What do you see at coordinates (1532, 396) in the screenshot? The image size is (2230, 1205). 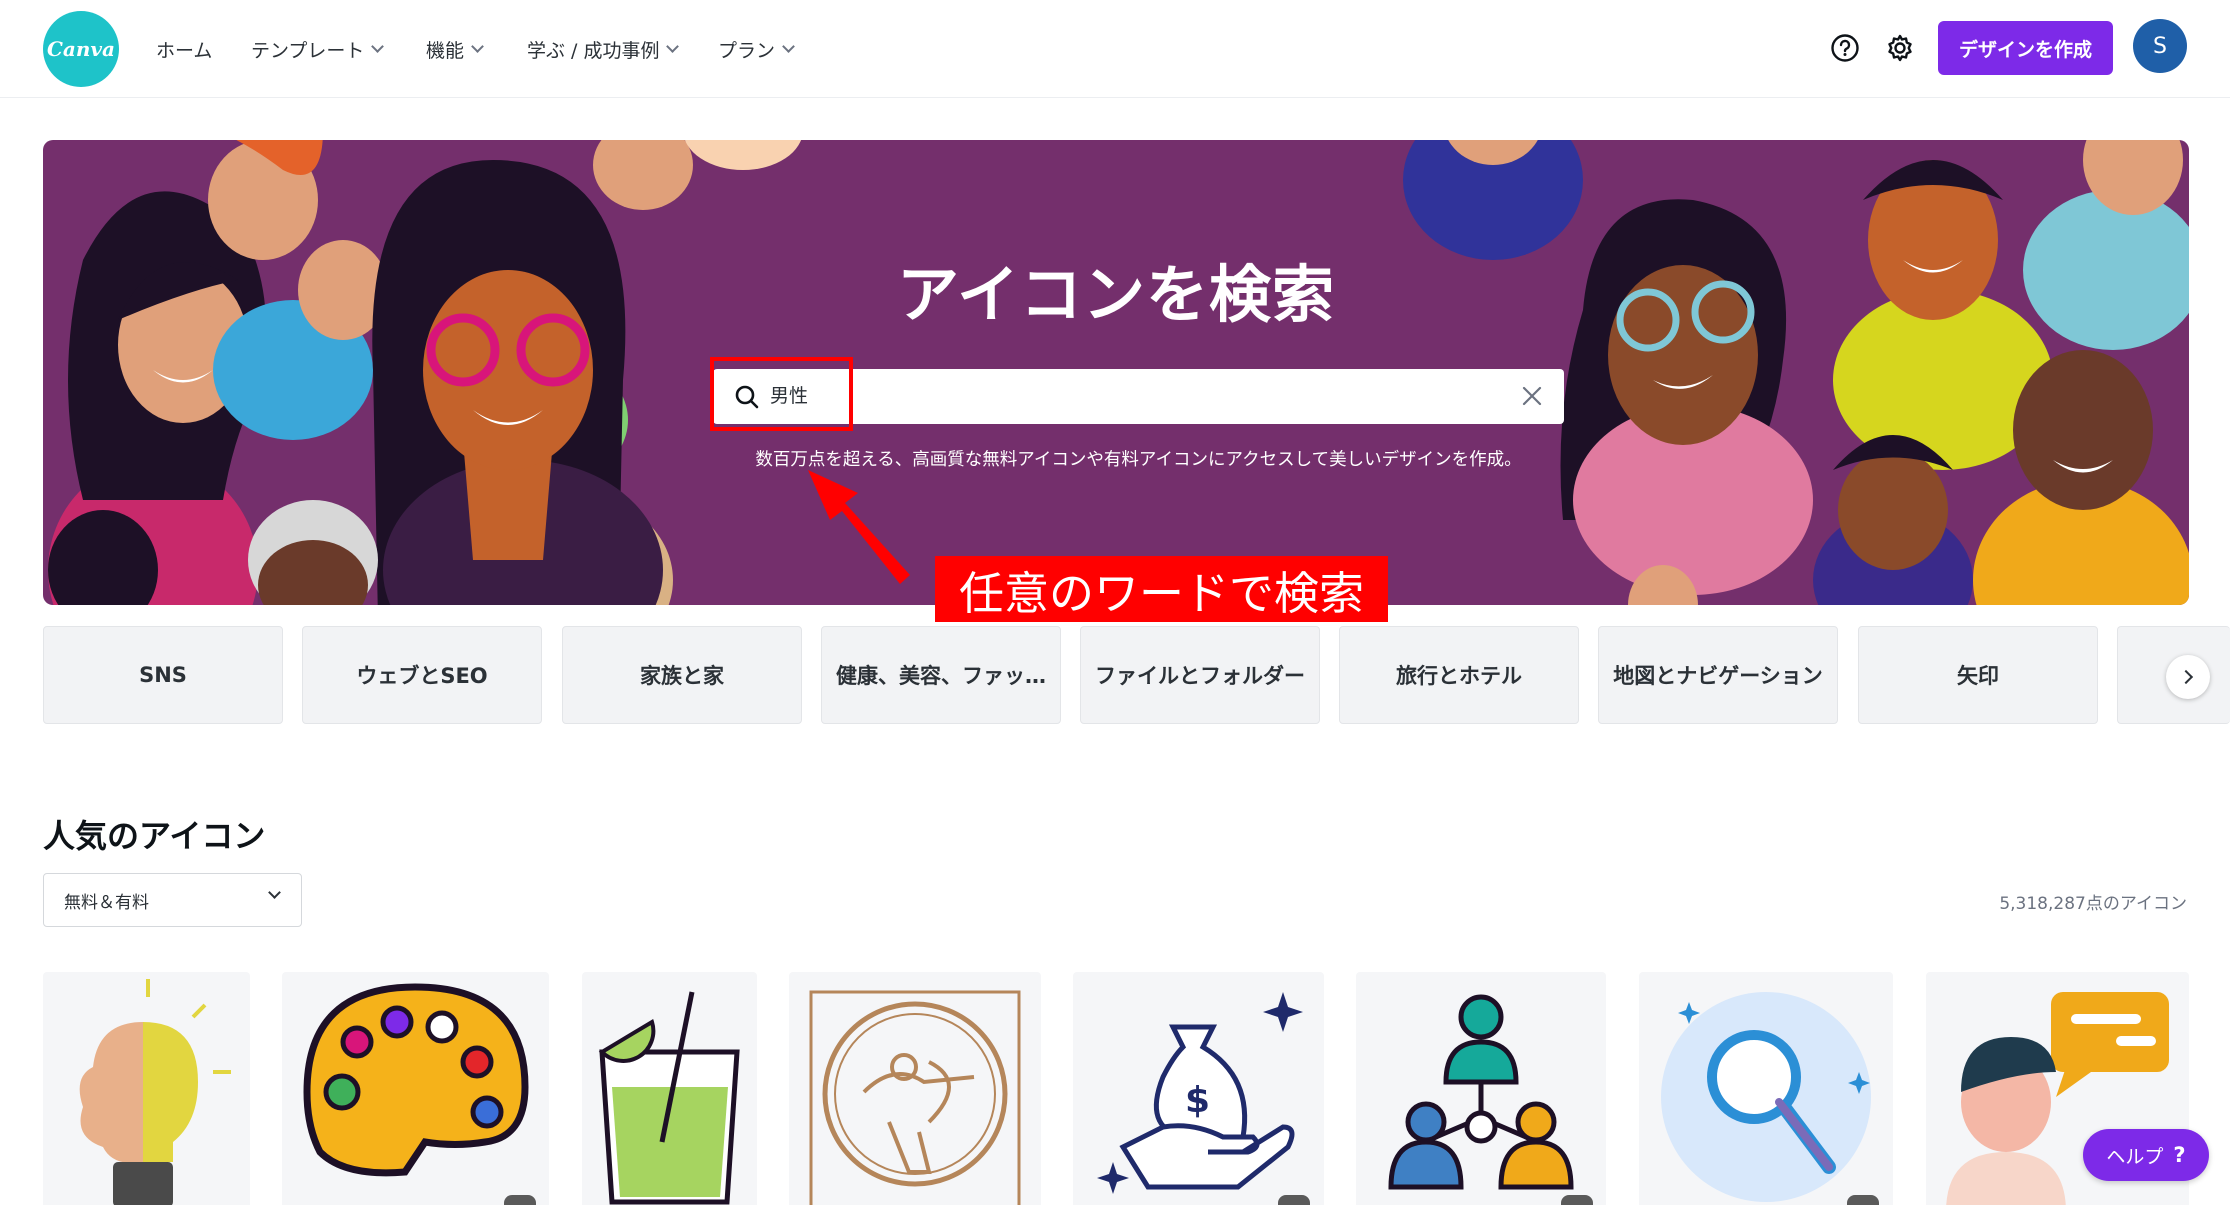 I see `clear-icon` at bounding box center [1532, 396].